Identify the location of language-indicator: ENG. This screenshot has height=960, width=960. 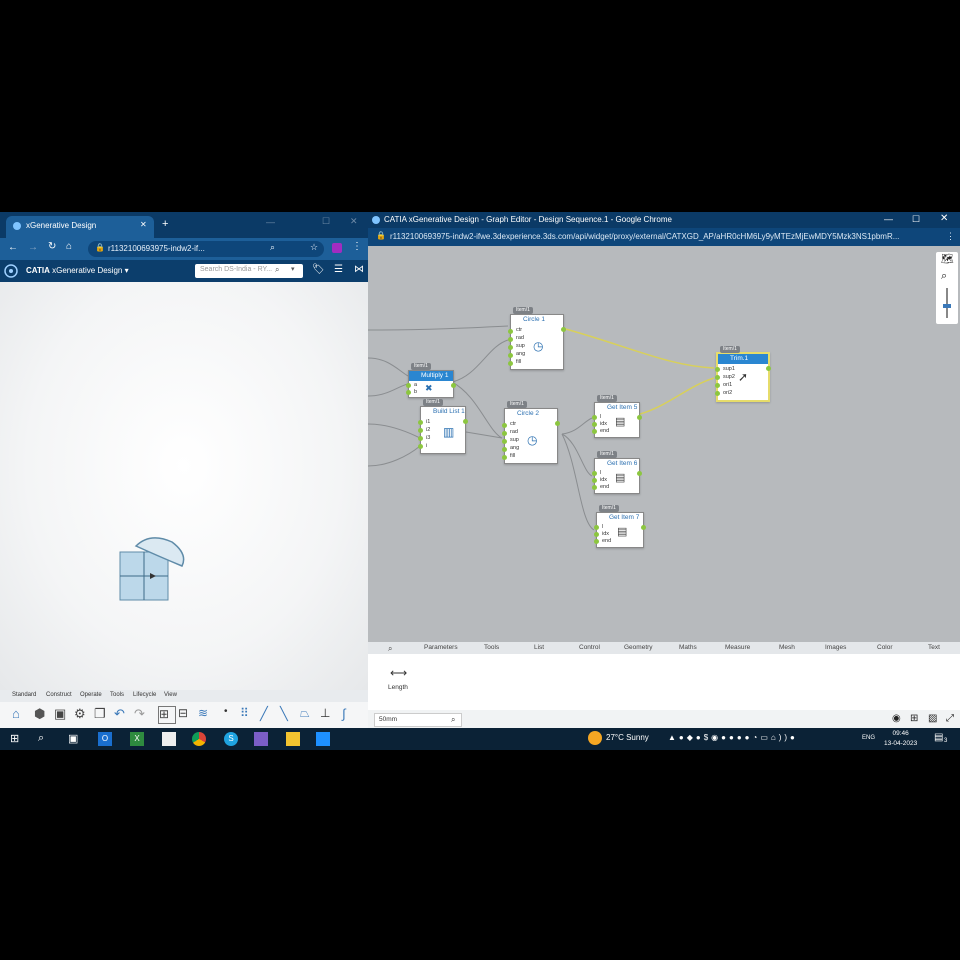
(868, 738).